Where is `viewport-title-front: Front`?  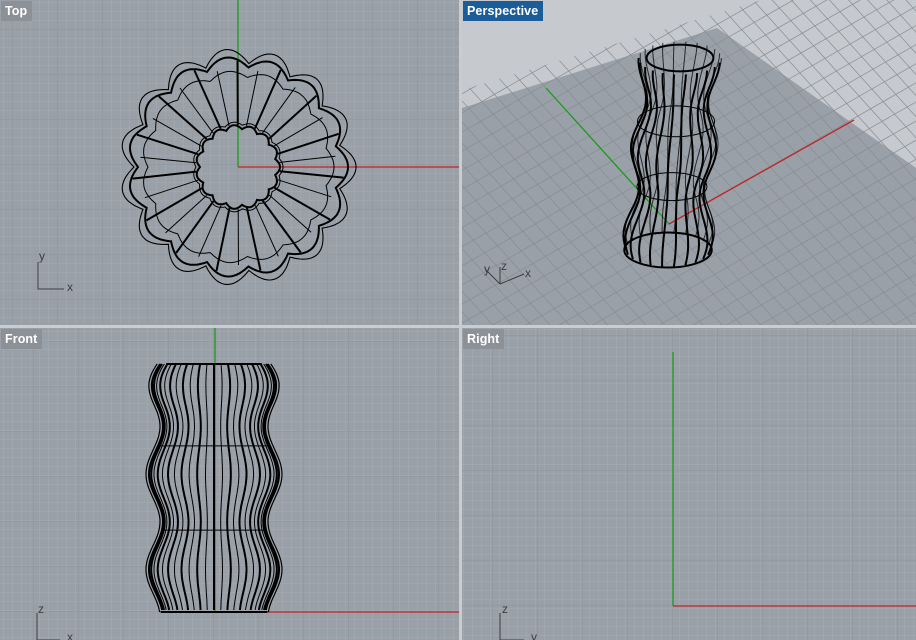 viewport-title-front: Front is located at coordinates (22, 339).